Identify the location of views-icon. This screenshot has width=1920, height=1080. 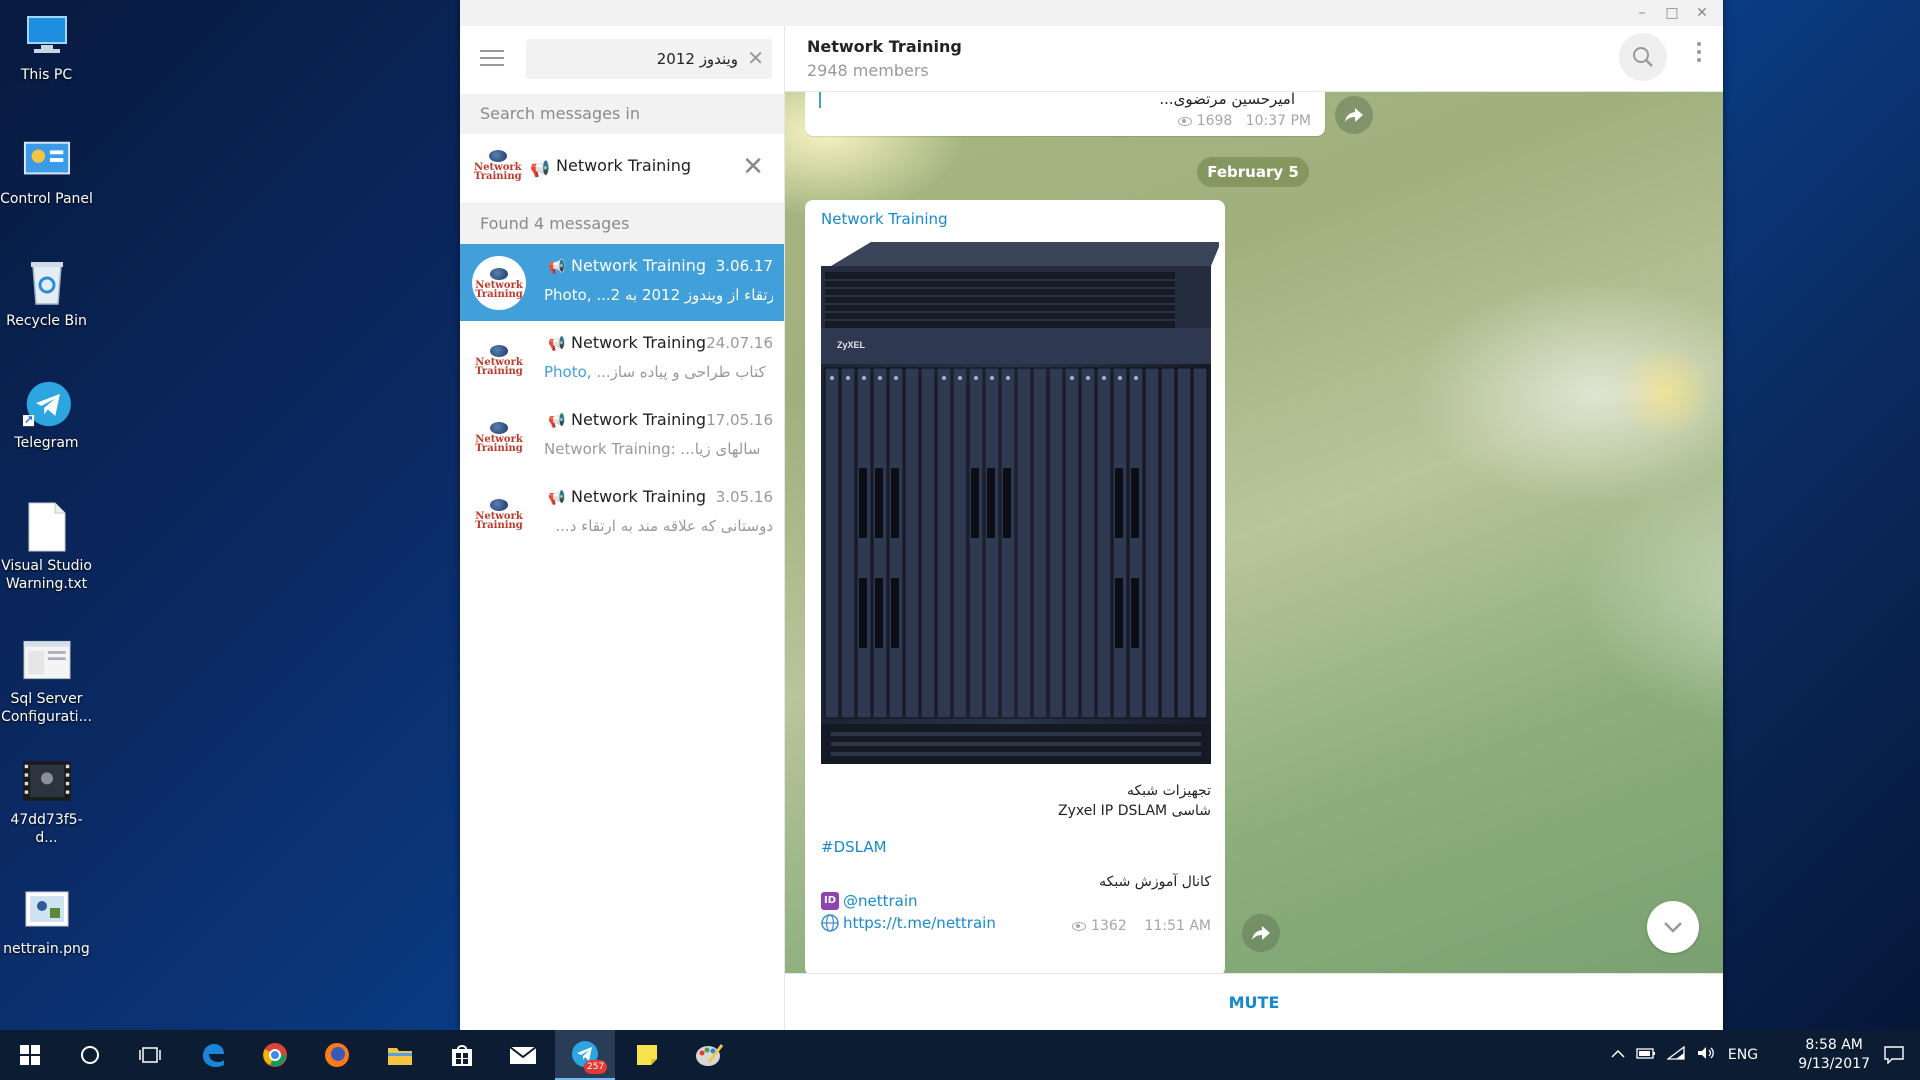
(1079, 926).